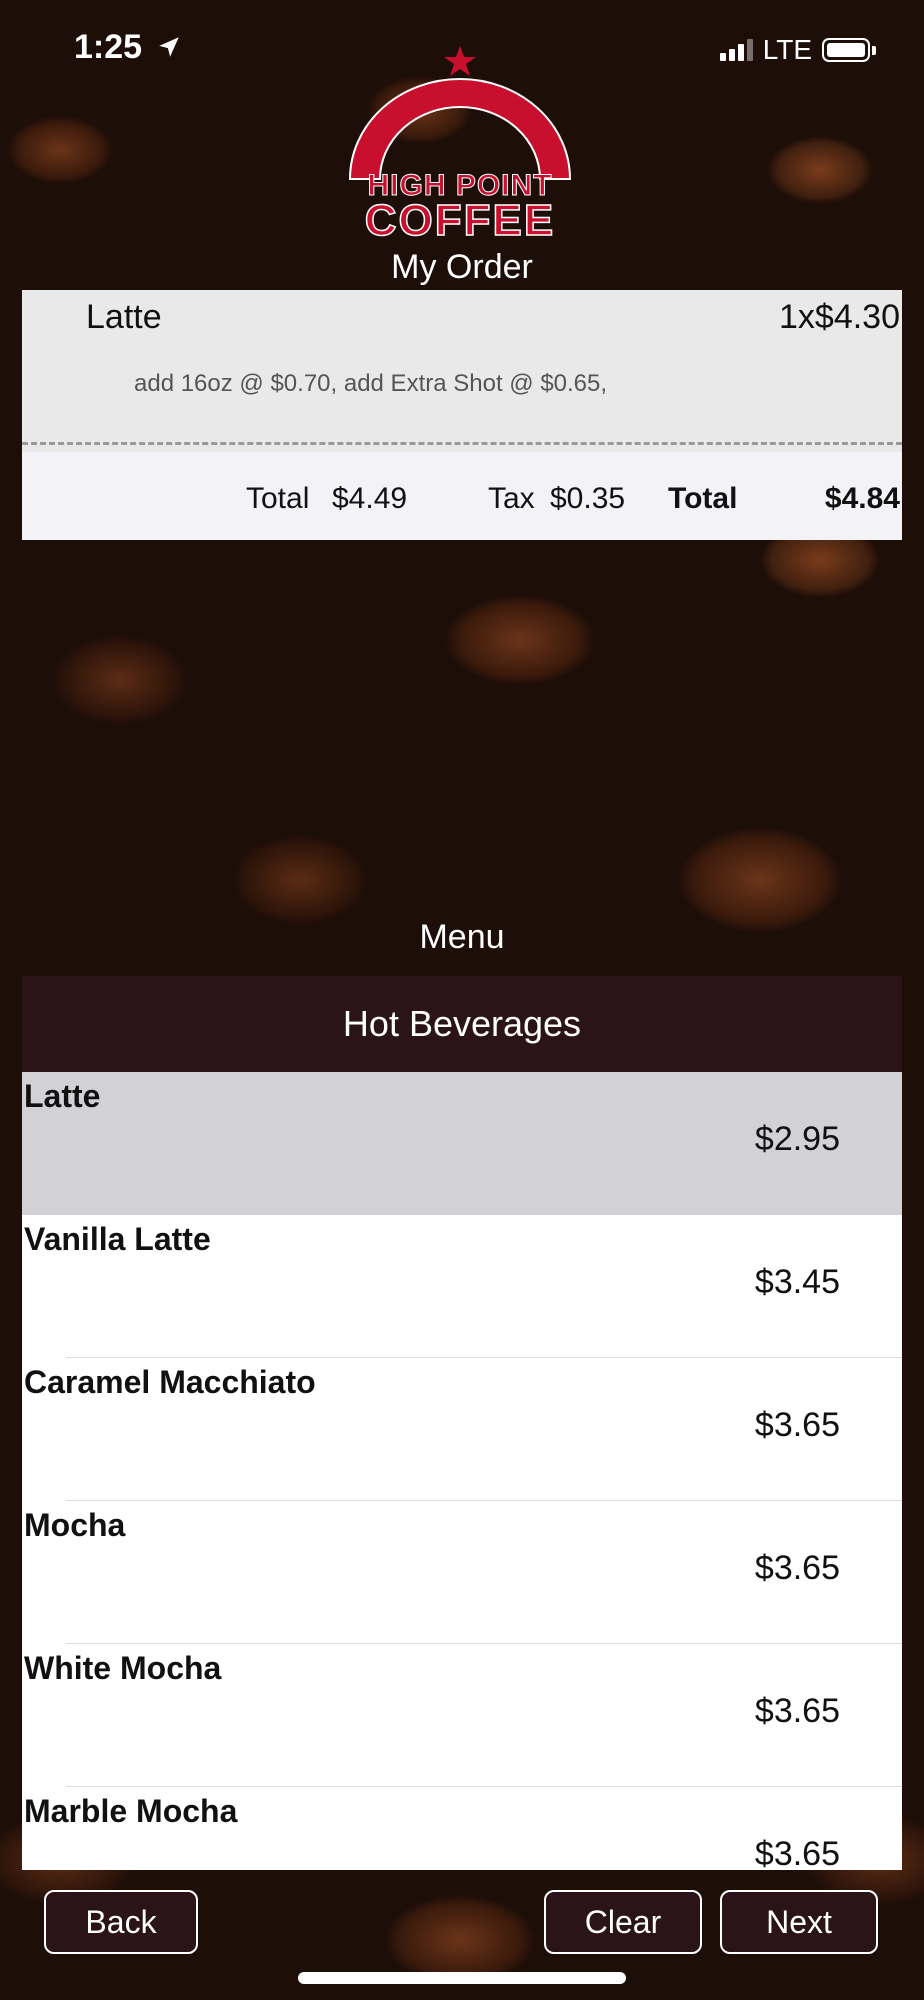  Describe the element at coordinates (460, 220) in the screenshot. I see `logo-text-coffee: COFFEE` at that location.